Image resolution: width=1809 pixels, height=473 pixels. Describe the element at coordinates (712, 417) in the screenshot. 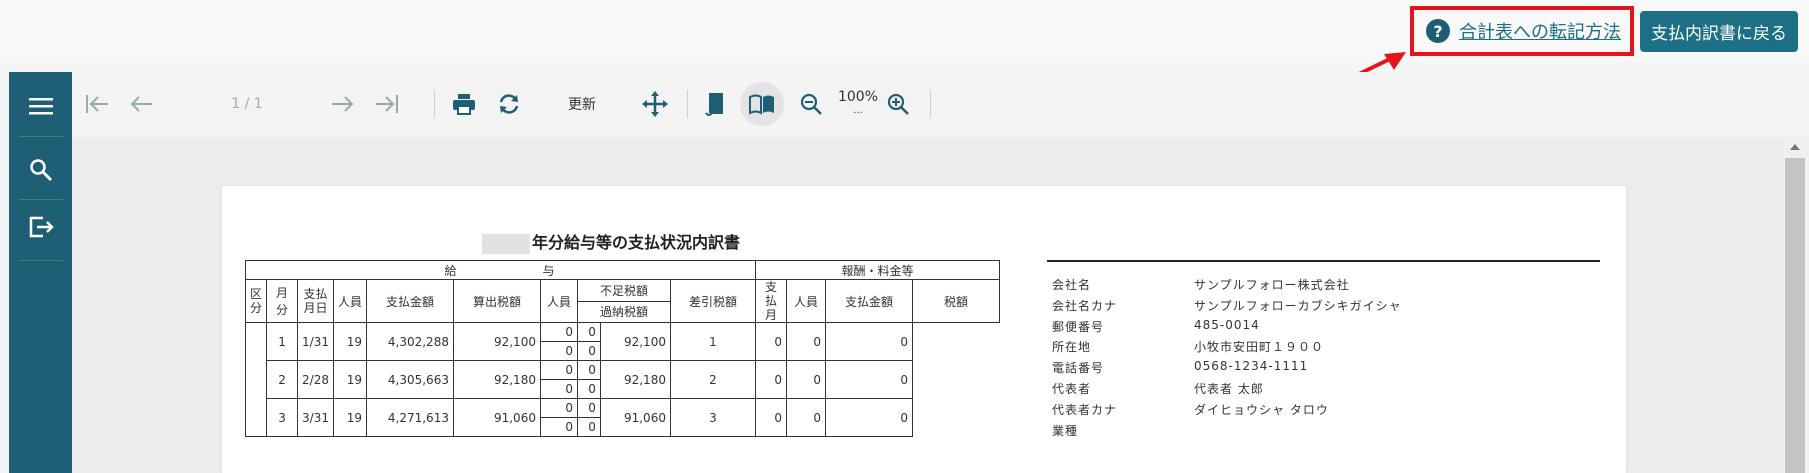

I see `cell-fee-month: 3` at that location.